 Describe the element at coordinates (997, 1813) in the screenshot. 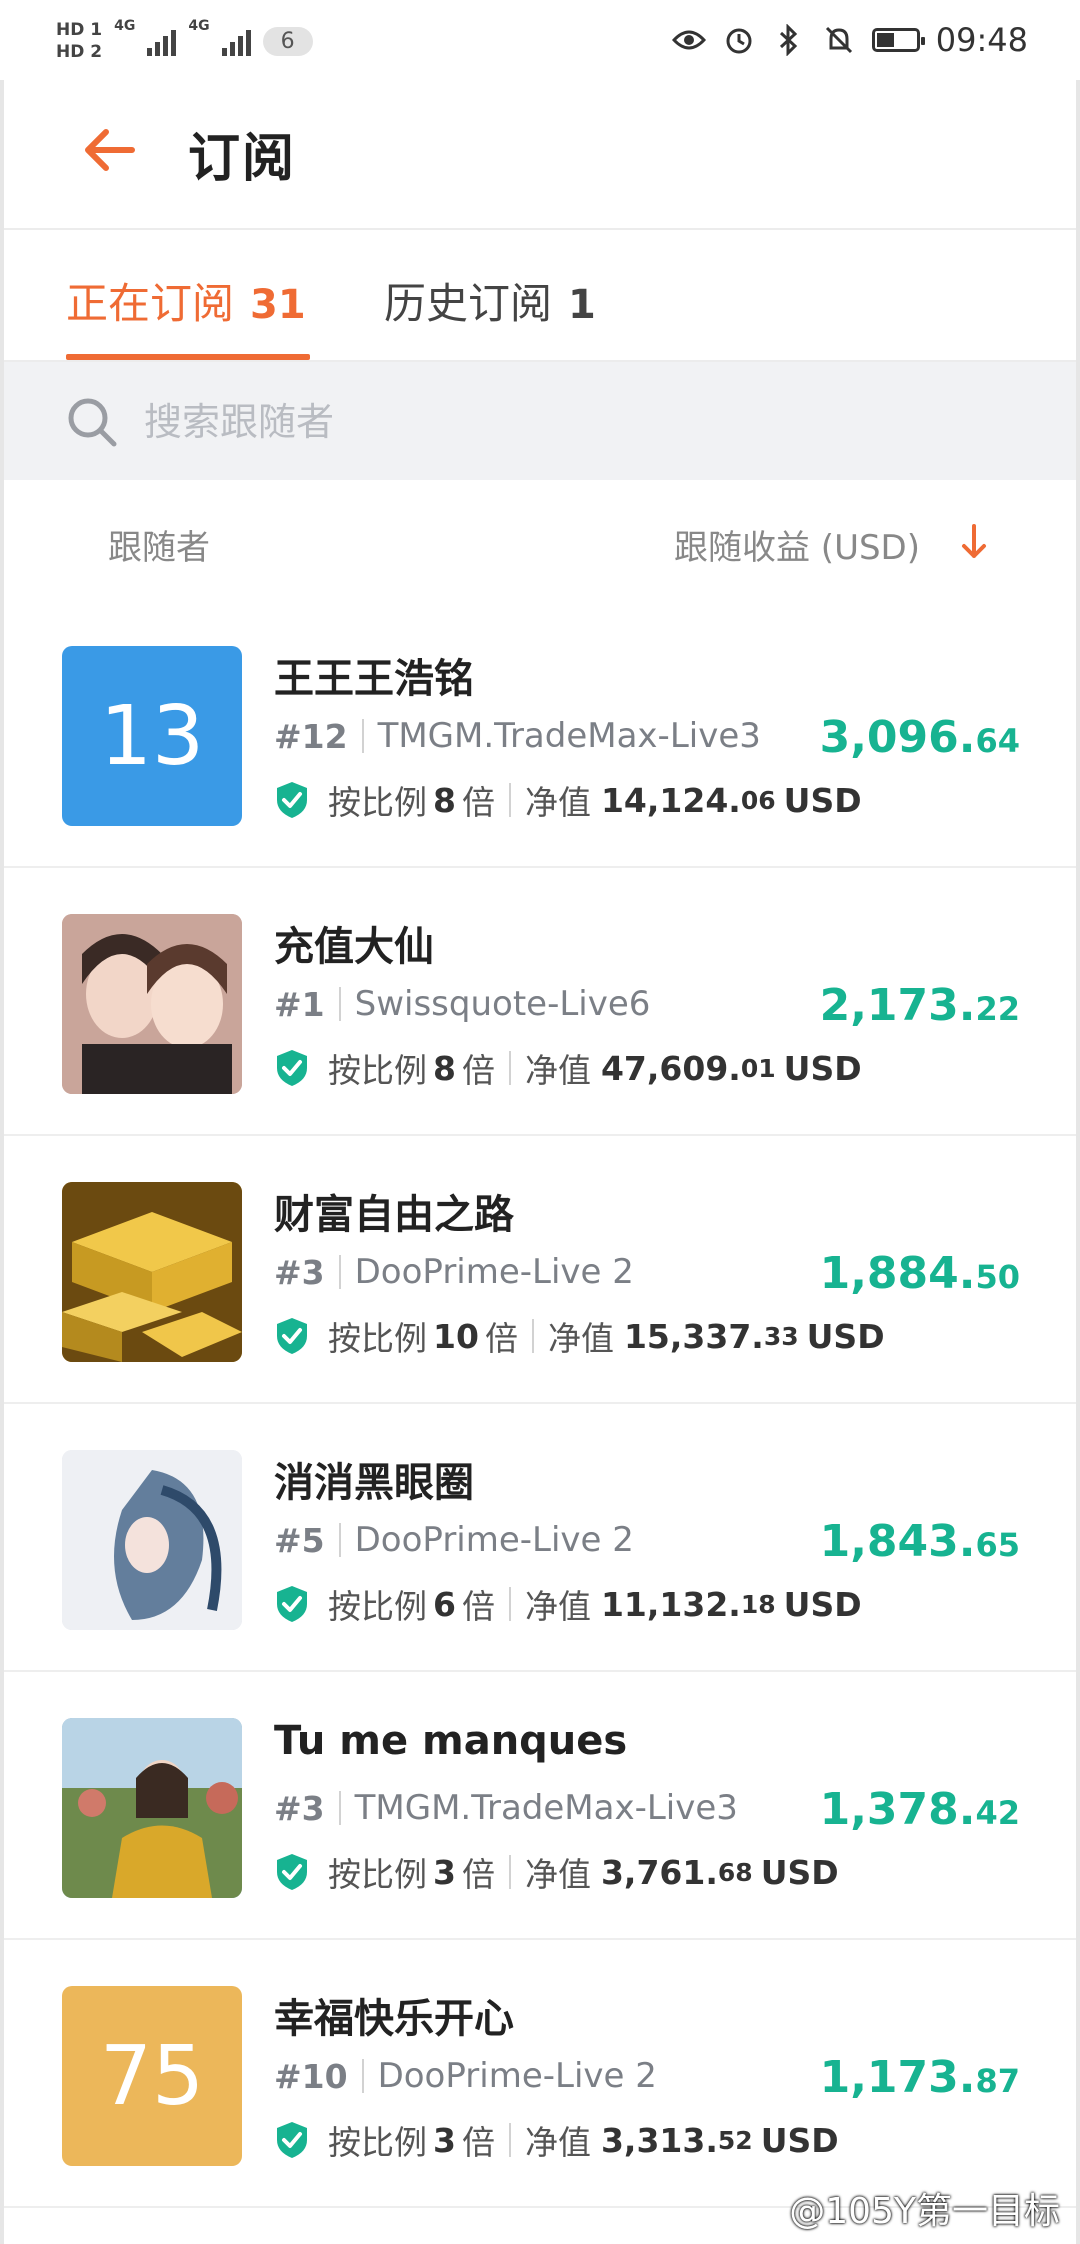

I see `profit-dec: 42` at that location.